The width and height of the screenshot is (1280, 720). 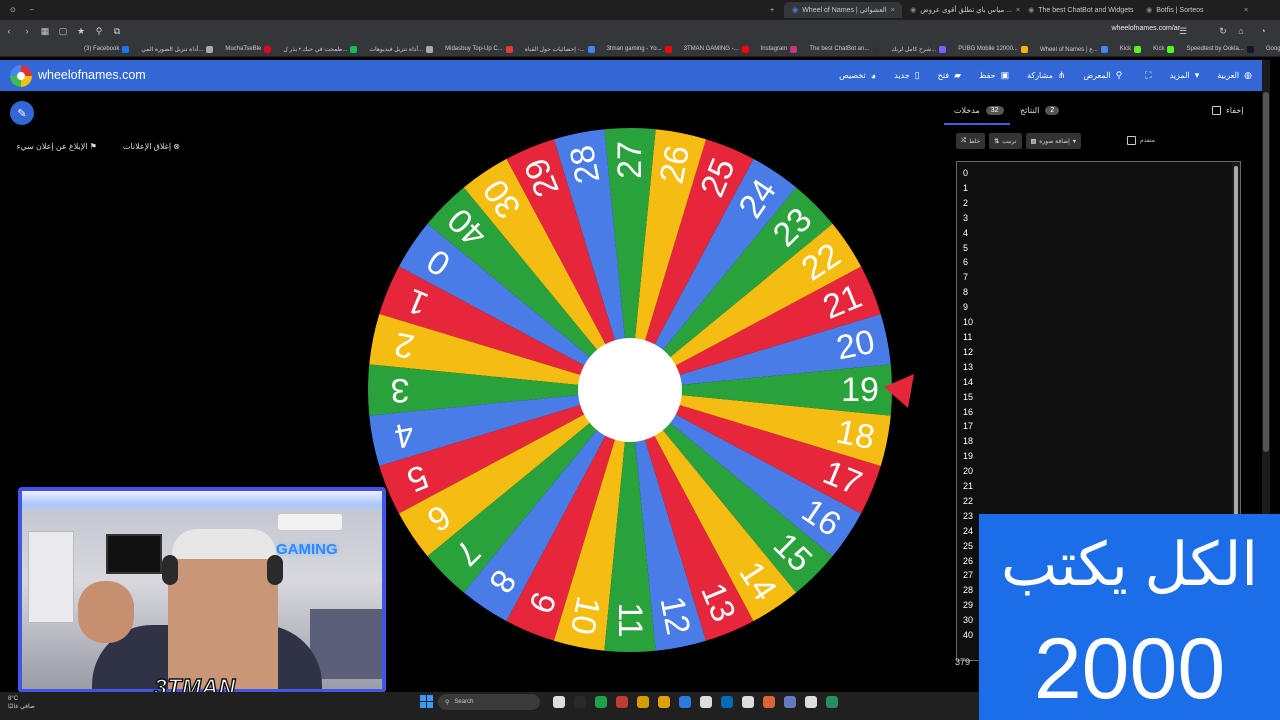 What do you see at coordinates (968, 561) in the screenshot?
I see `entry-line: 26` at bounding box center [968, 561].